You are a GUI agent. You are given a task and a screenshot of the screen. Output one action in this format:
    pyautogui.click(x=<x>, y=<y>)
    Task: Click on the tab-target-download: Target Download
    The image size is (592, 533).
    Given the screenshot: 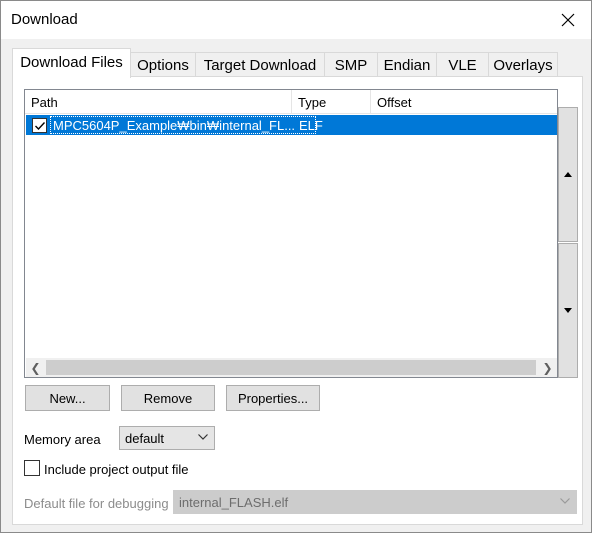 What is the action you would take?
    pyautogui.click(x=260, y=65)
    